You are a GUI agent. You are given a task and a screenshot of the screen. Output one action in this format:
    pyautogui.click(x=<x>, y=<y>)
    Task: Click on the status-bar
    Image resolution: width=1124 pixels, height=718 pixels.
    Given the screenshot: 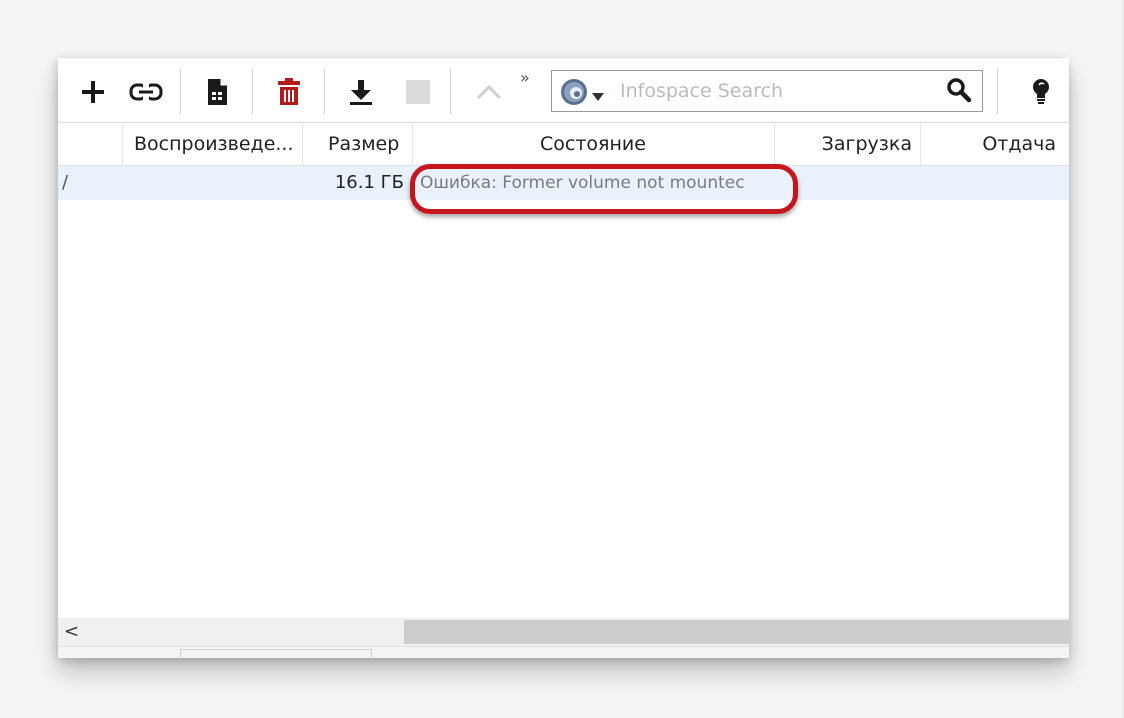 What is the action you would take?
    pyautogui.click(x=563, y=652)
    